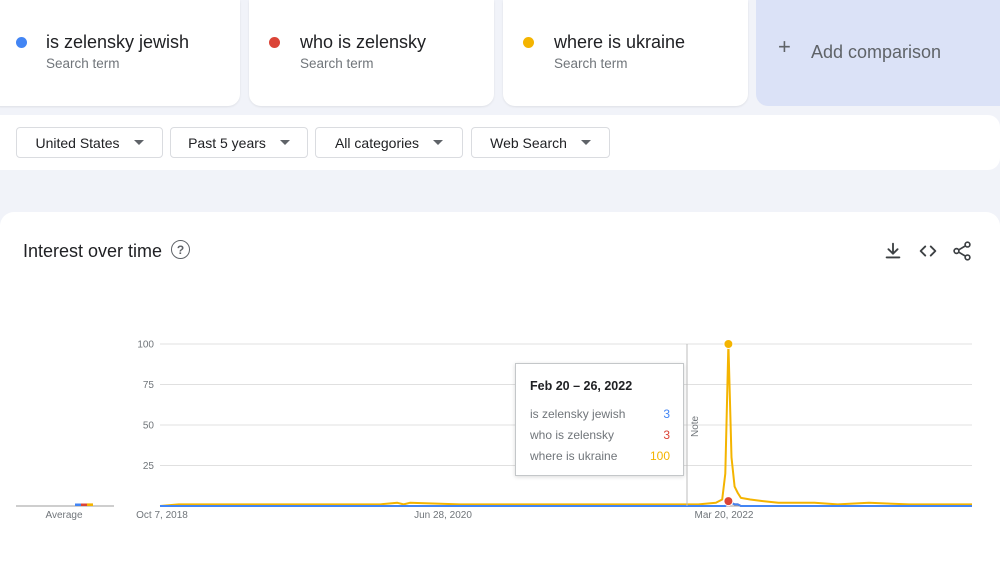 Image resolution: width=1000 pixels, height=575 pixels. I want to click on tooltip-term: is zelensky jewish, so click(578, 414).